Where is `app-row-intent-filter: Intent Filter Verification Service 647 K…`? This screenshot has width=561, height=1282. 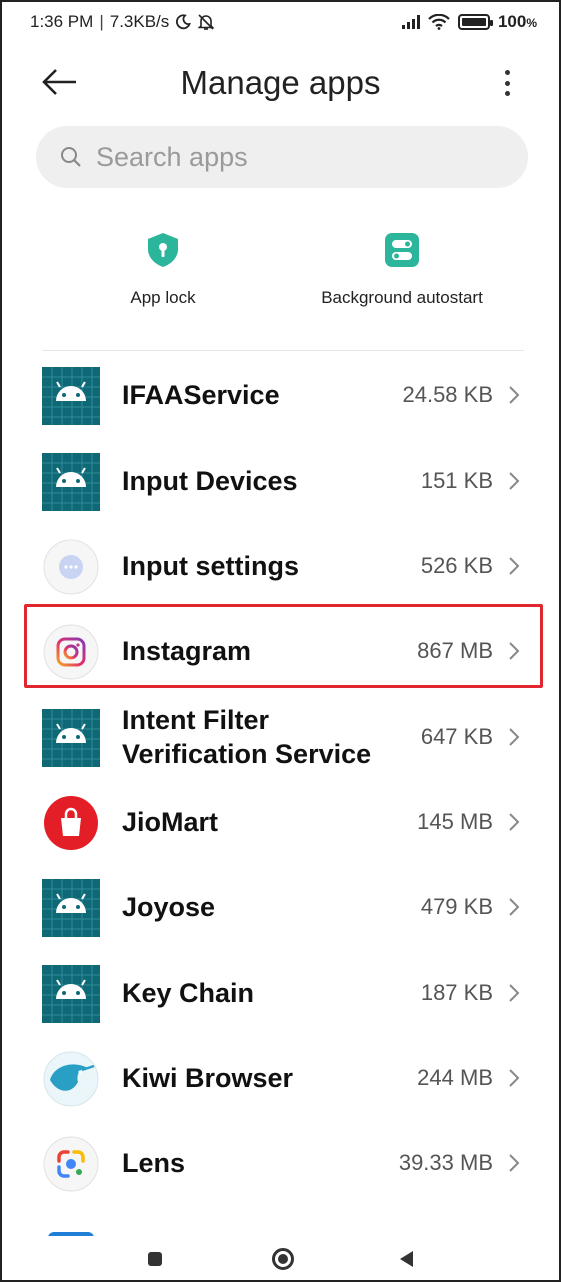 app-row-intent-filter: Intent Filter Verification Service 647 K… is located at coordinates (280, 736).